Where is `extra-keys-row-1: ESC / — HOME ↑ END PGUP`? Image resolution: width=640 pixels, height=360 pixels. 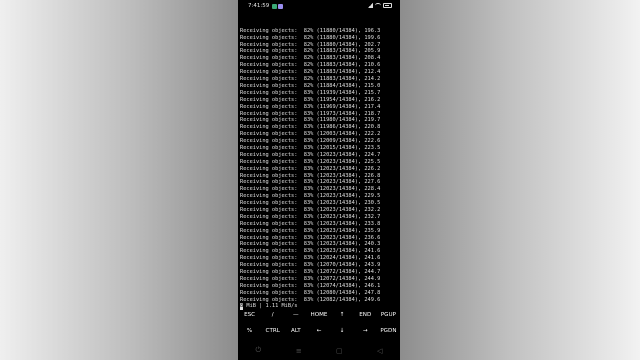
extra-keys-row-1: ESC / — HOME ↑ END PGUP is located at coordinates (319, 315).